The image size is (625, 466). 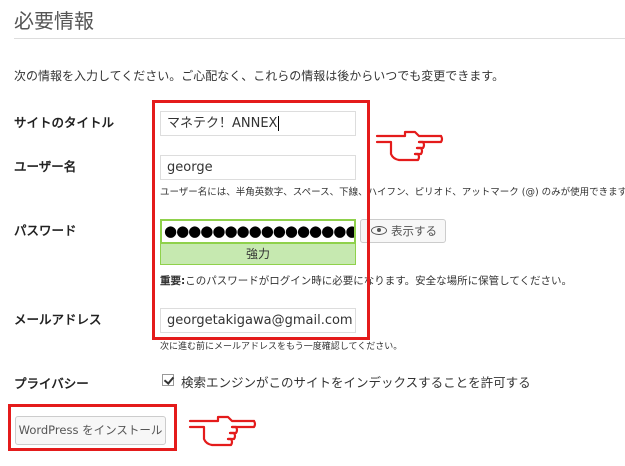 I want to click on username-label: ユーザー名, so click(x=45, y=166).